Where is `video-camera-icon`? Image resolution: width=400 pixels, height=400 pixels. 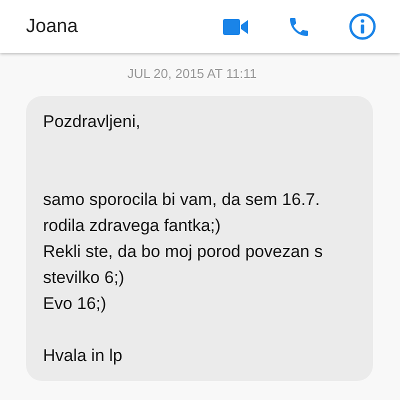 video-camera-icon is located at coordinates (236, 27).